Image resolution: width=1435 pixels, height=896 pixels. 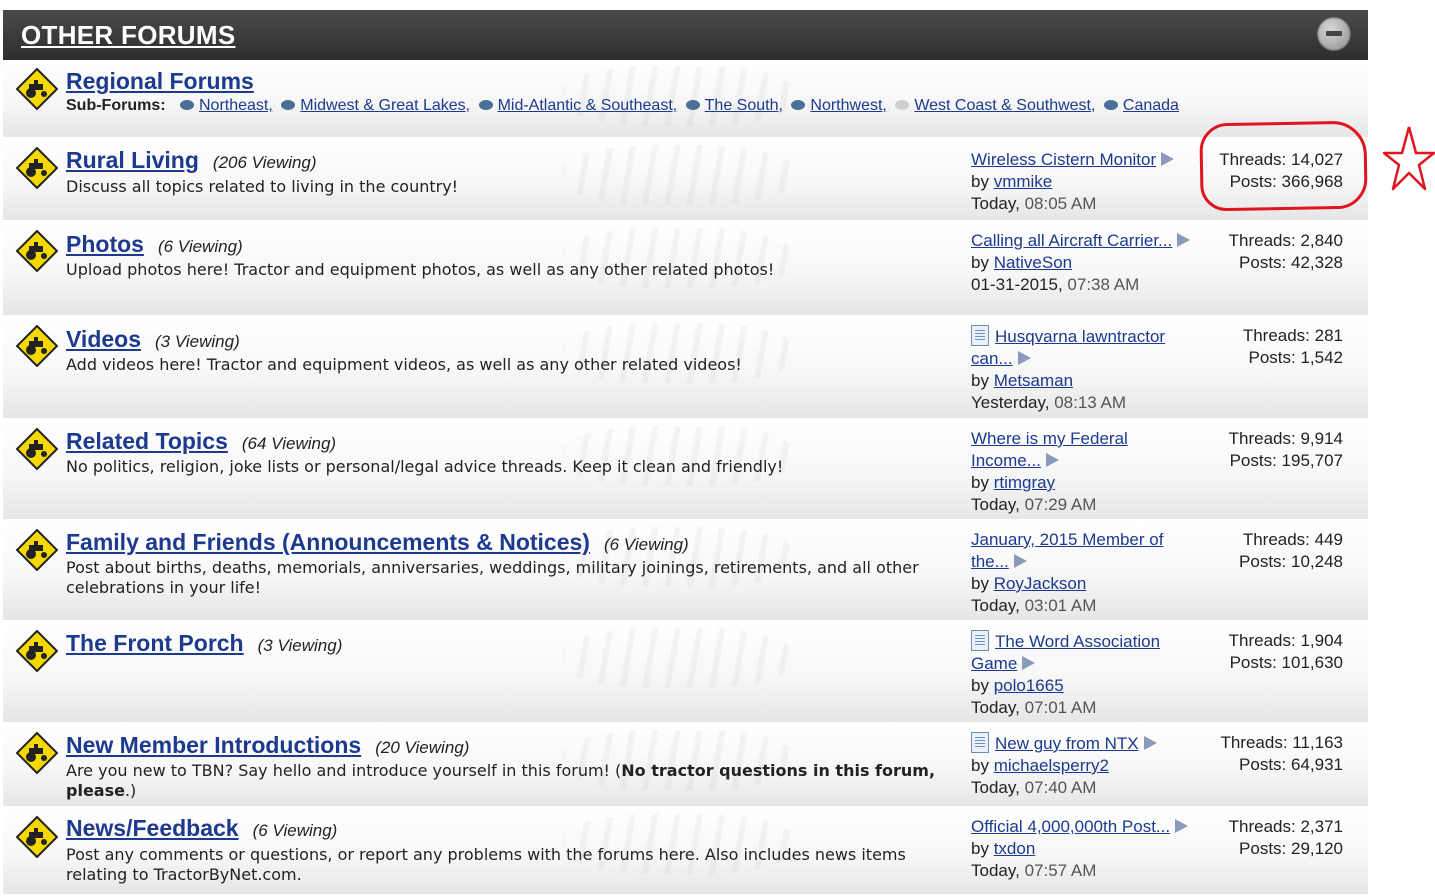 I want to click on forum-link-regional: Regional Forums, so click(x=160, y=81).